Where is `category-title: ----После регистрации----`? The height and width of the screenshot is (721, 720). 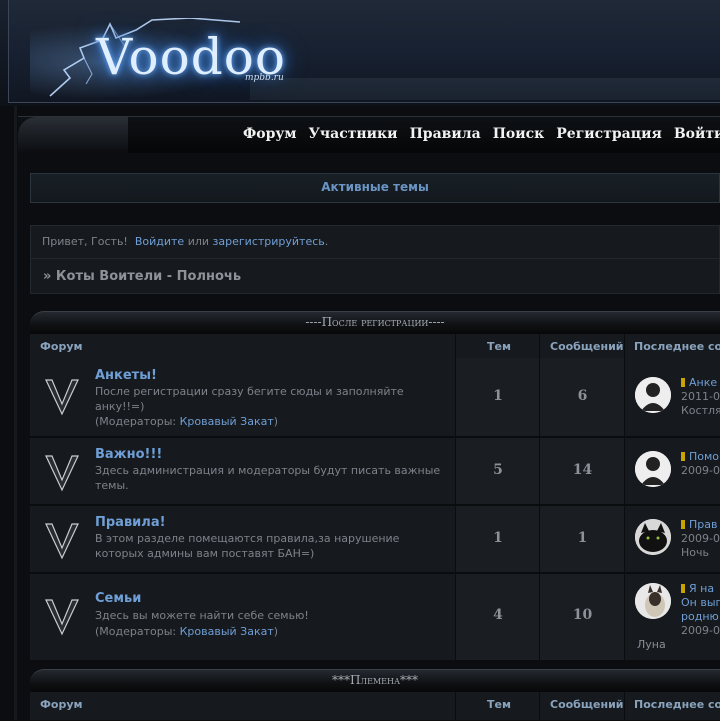
category-title: ----После регистрации---- is located at coordinates (375, 322).